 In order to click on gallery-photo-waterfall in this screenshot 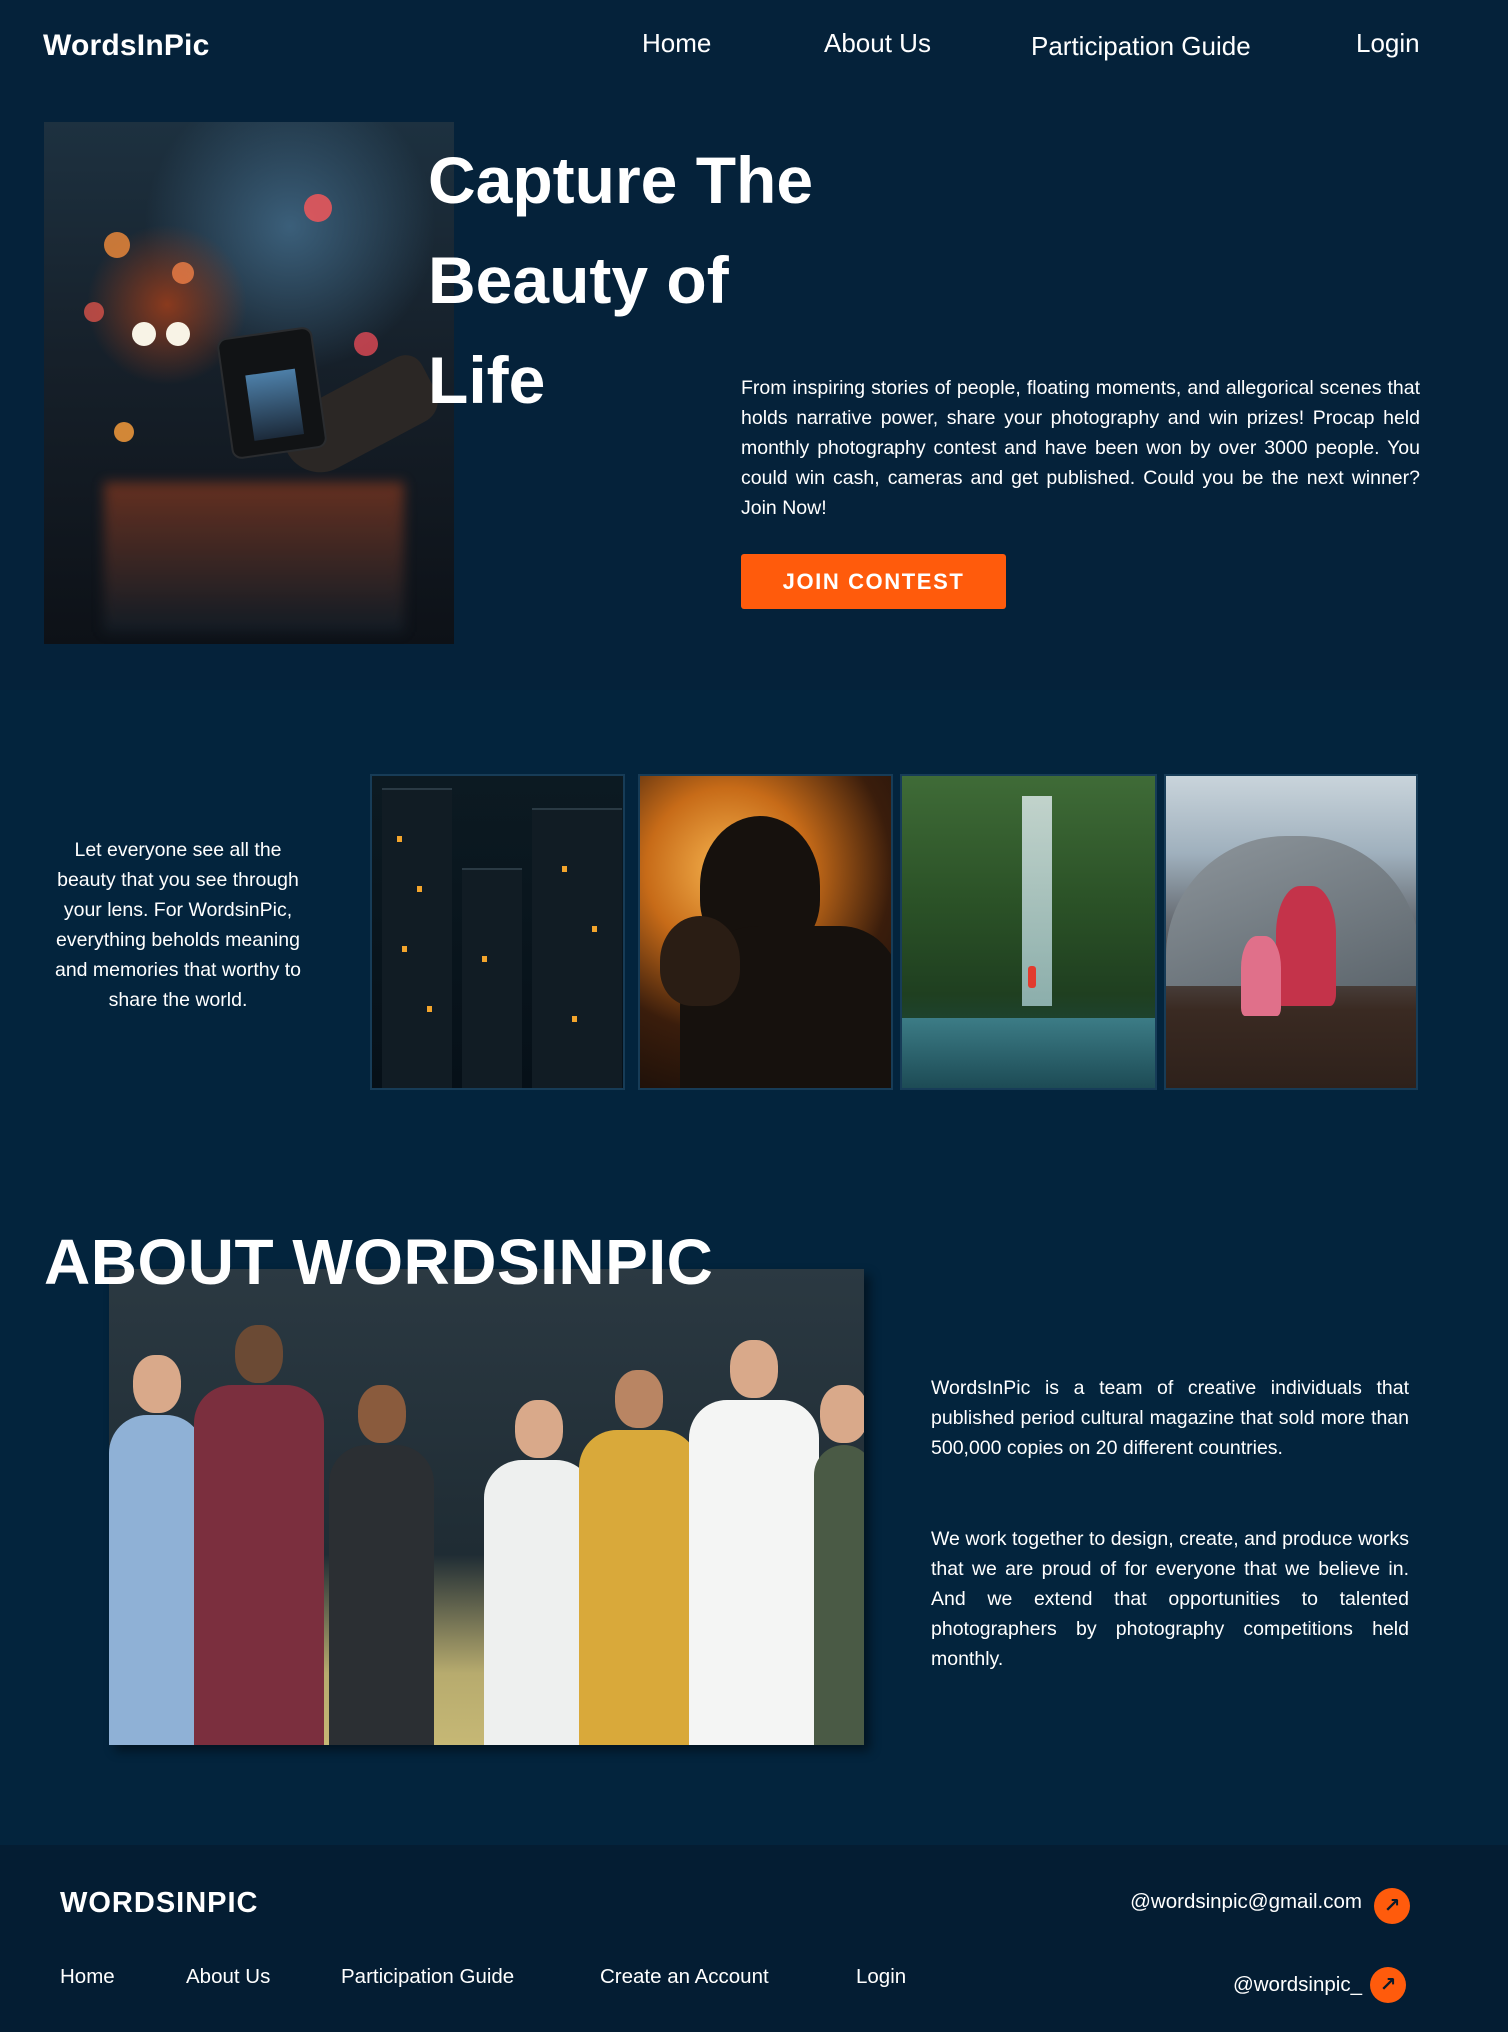, I will do `click(1028, 932)`.